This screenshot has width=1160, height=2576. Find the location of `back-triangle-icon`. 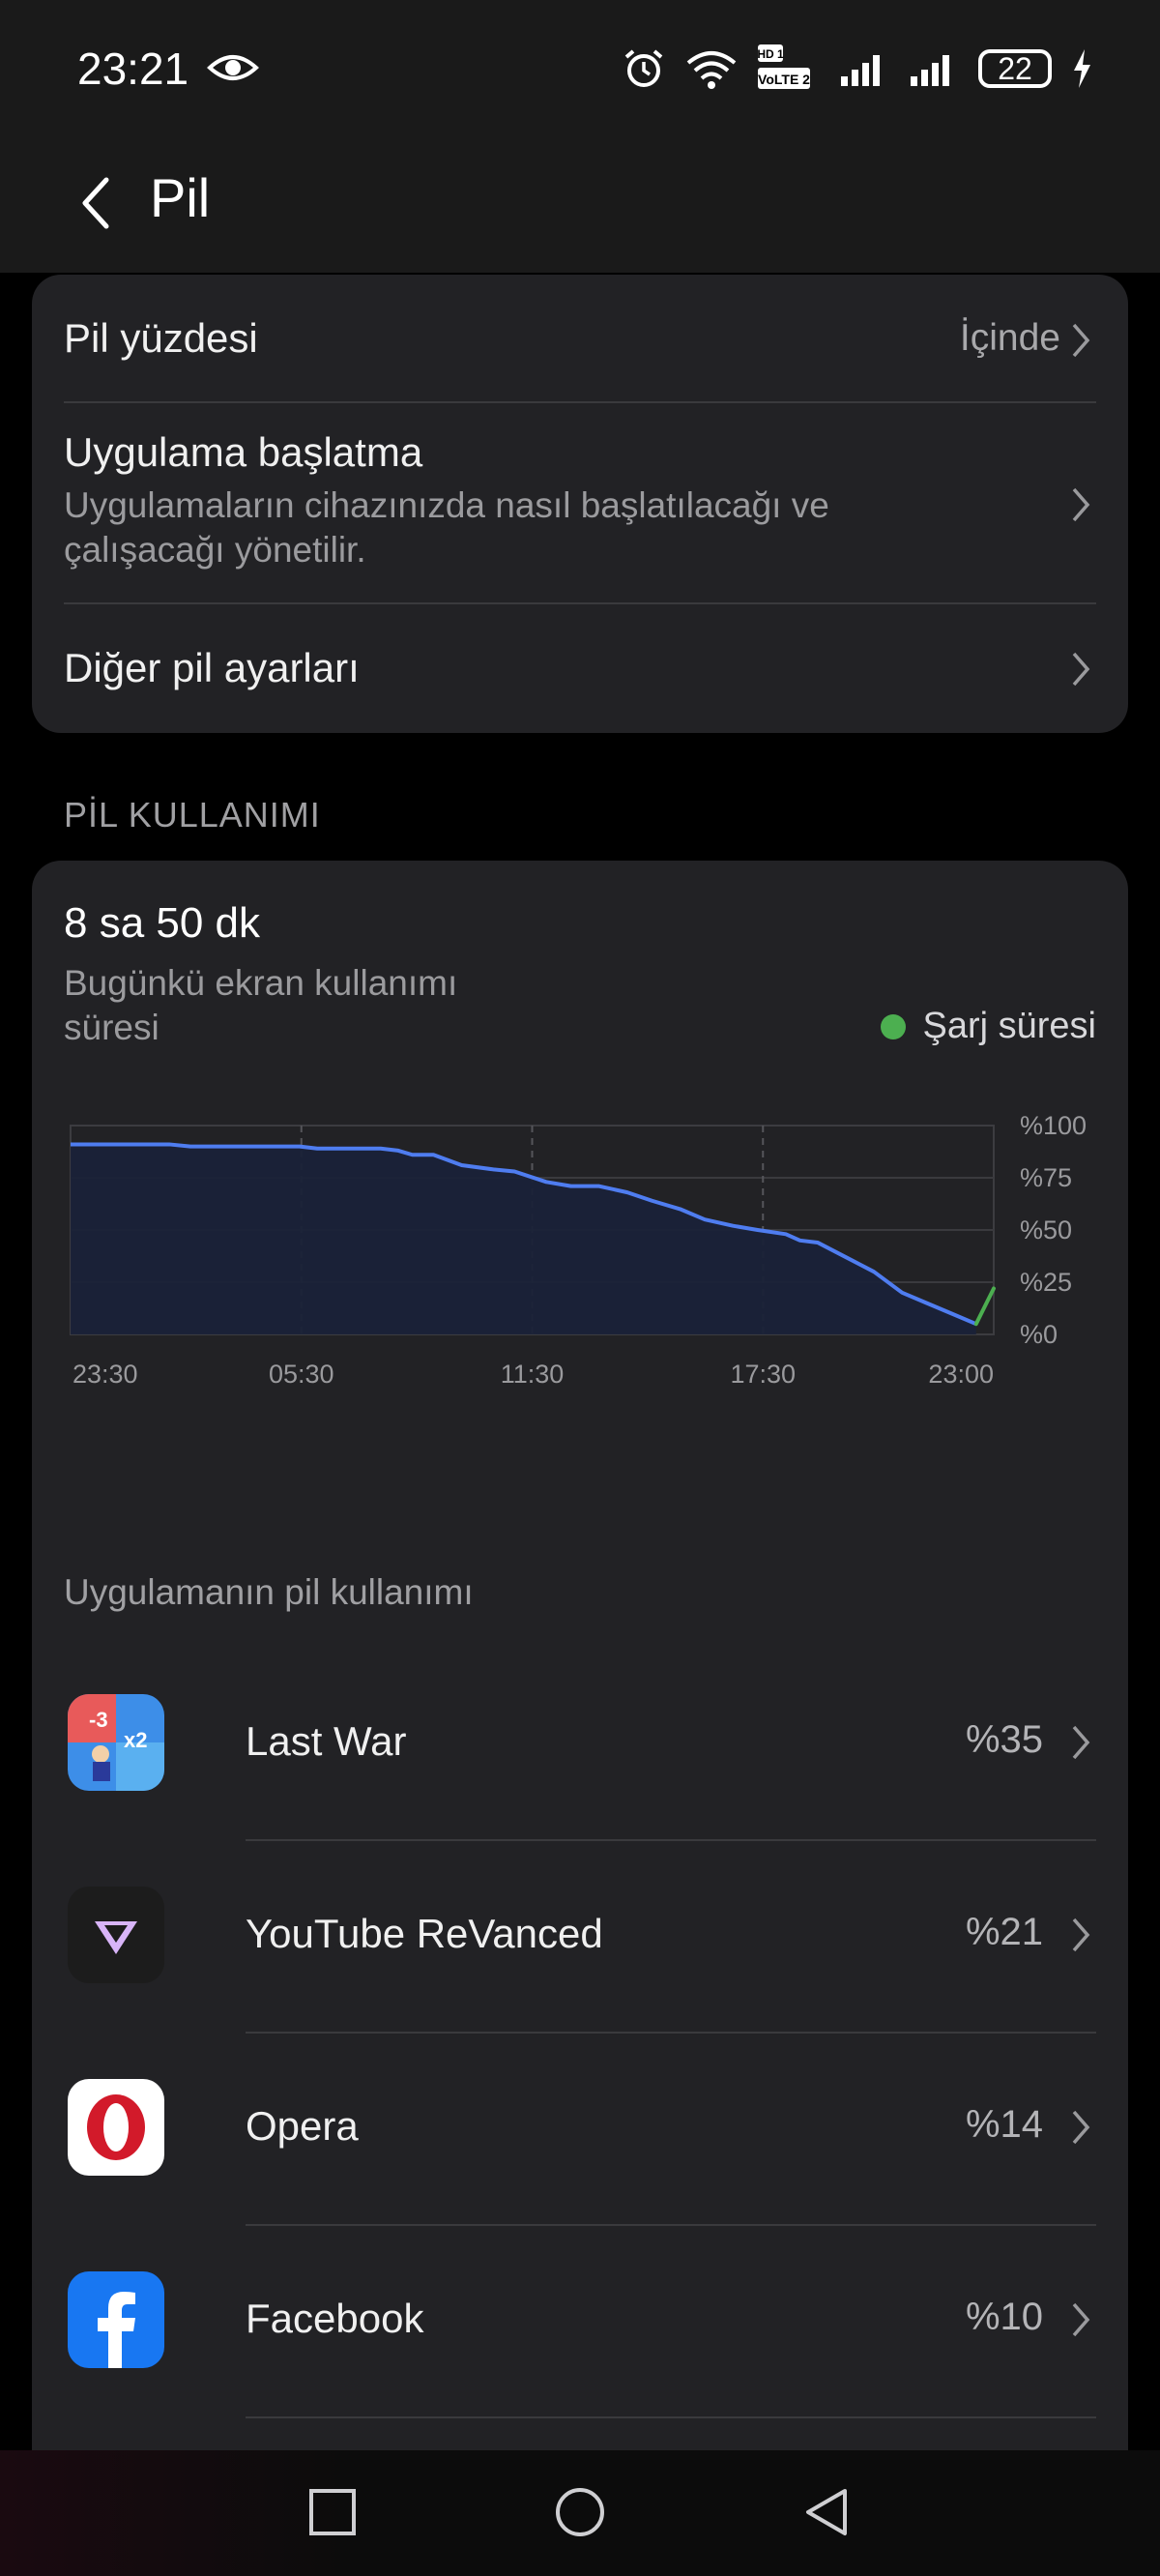

back-triangle-icon is located at coordinates (827, 2512).